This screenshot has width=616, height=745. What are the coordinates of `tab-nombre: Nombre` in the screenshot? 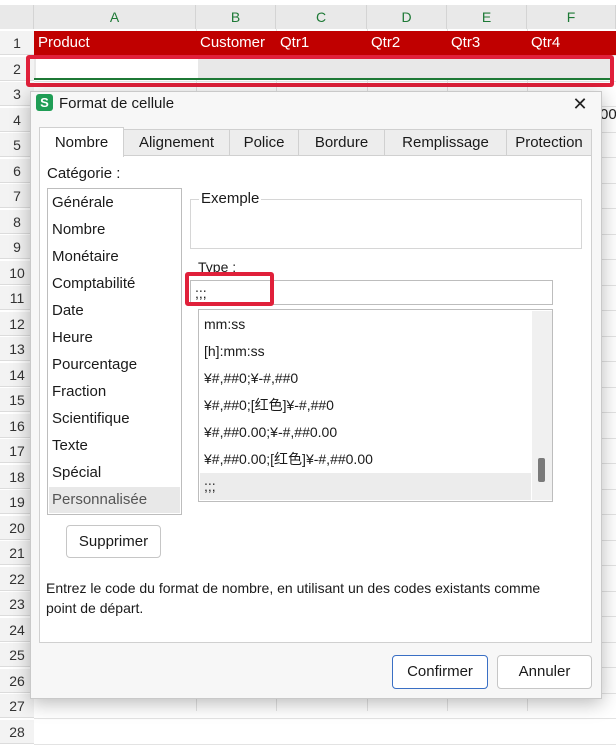 It's located at (81, 142).